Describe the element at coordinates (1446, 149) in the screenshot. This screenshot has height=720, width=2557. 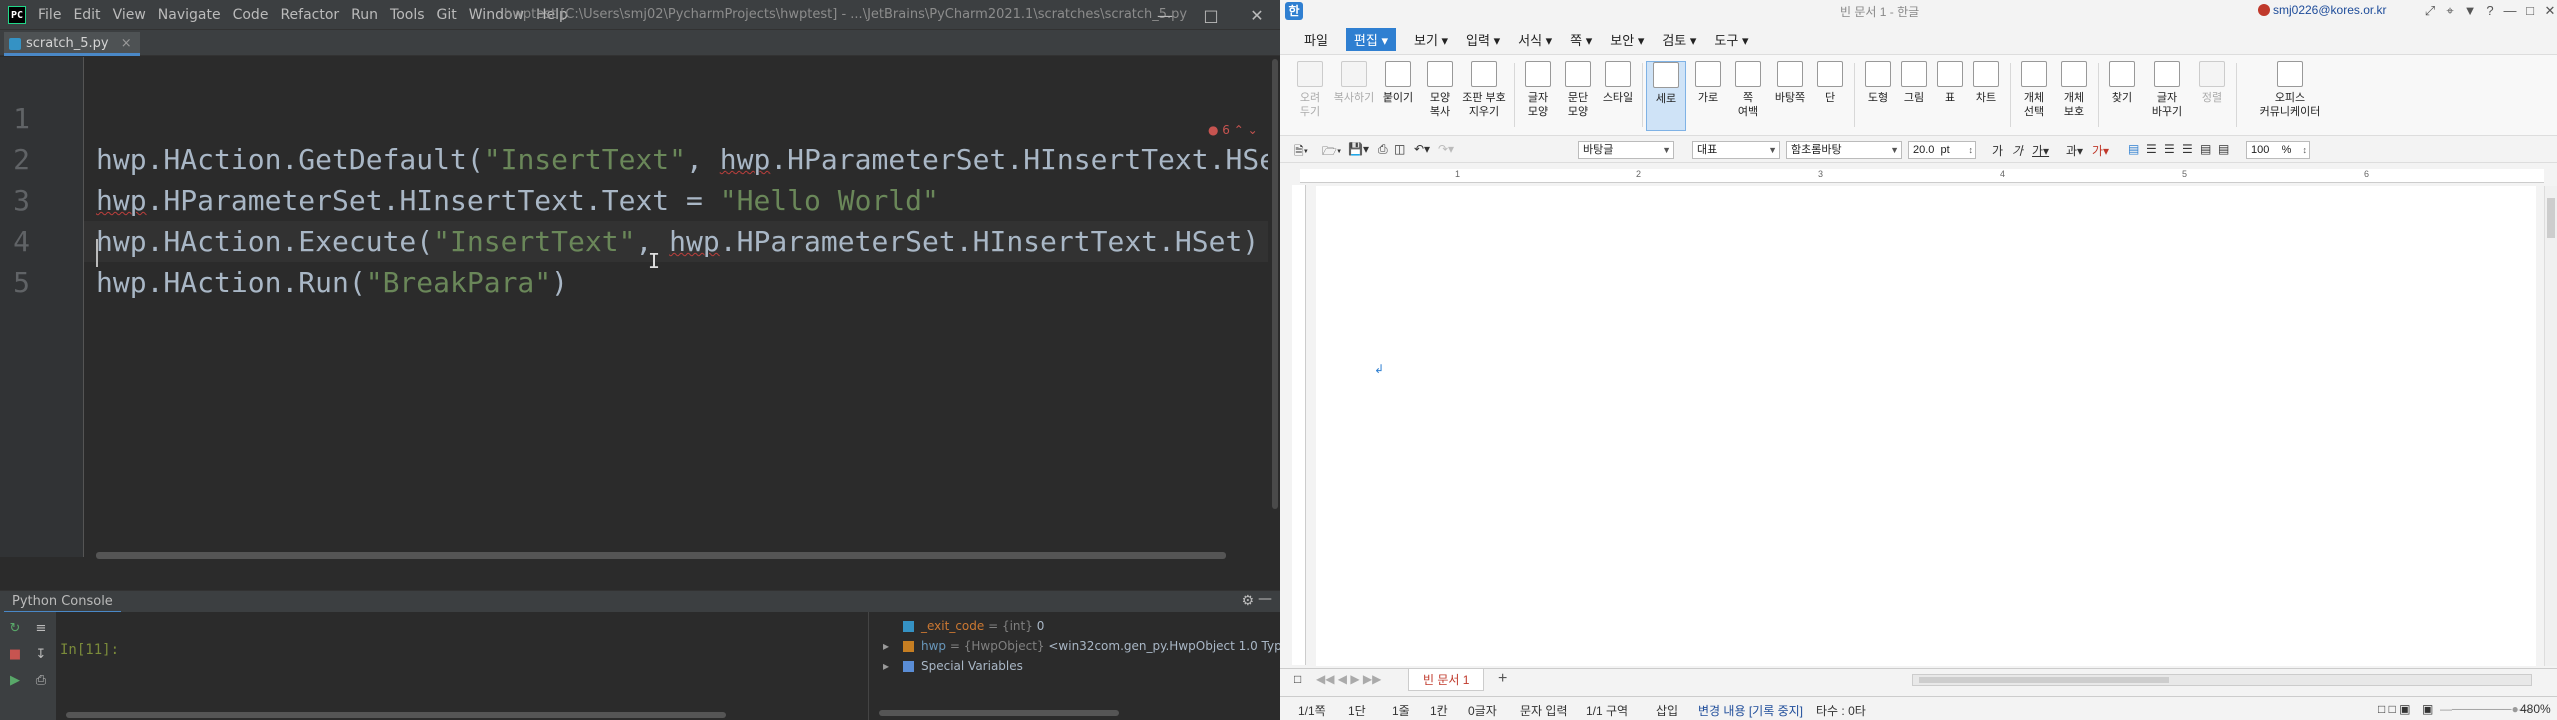
I see `redo-icon: ↷▾` at that location.